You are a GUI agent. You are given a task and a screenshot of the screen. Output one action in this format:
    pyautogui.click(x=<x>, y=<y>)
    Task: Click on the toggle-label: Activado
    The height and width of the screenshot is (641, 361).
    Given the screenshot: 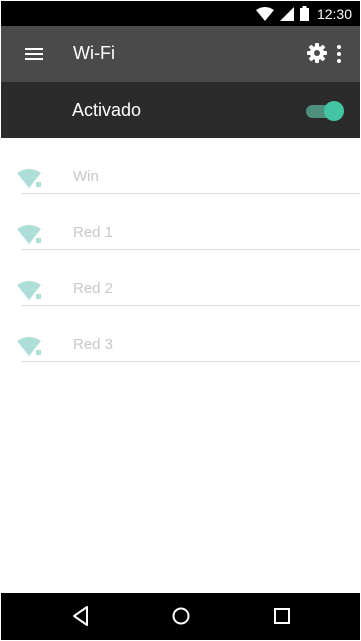 What is the action you would take?
    pyautogui.click(x=107, y=110)
    